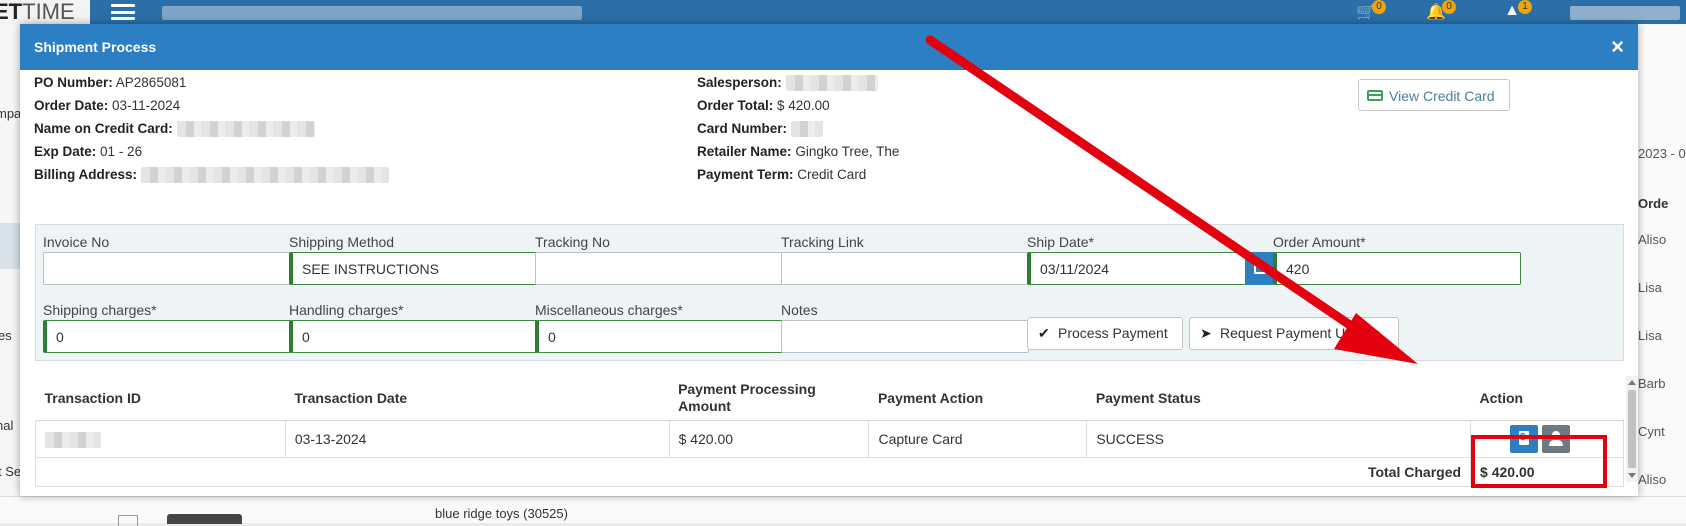  I want to click on redacted-header-text, so click(372, 13).